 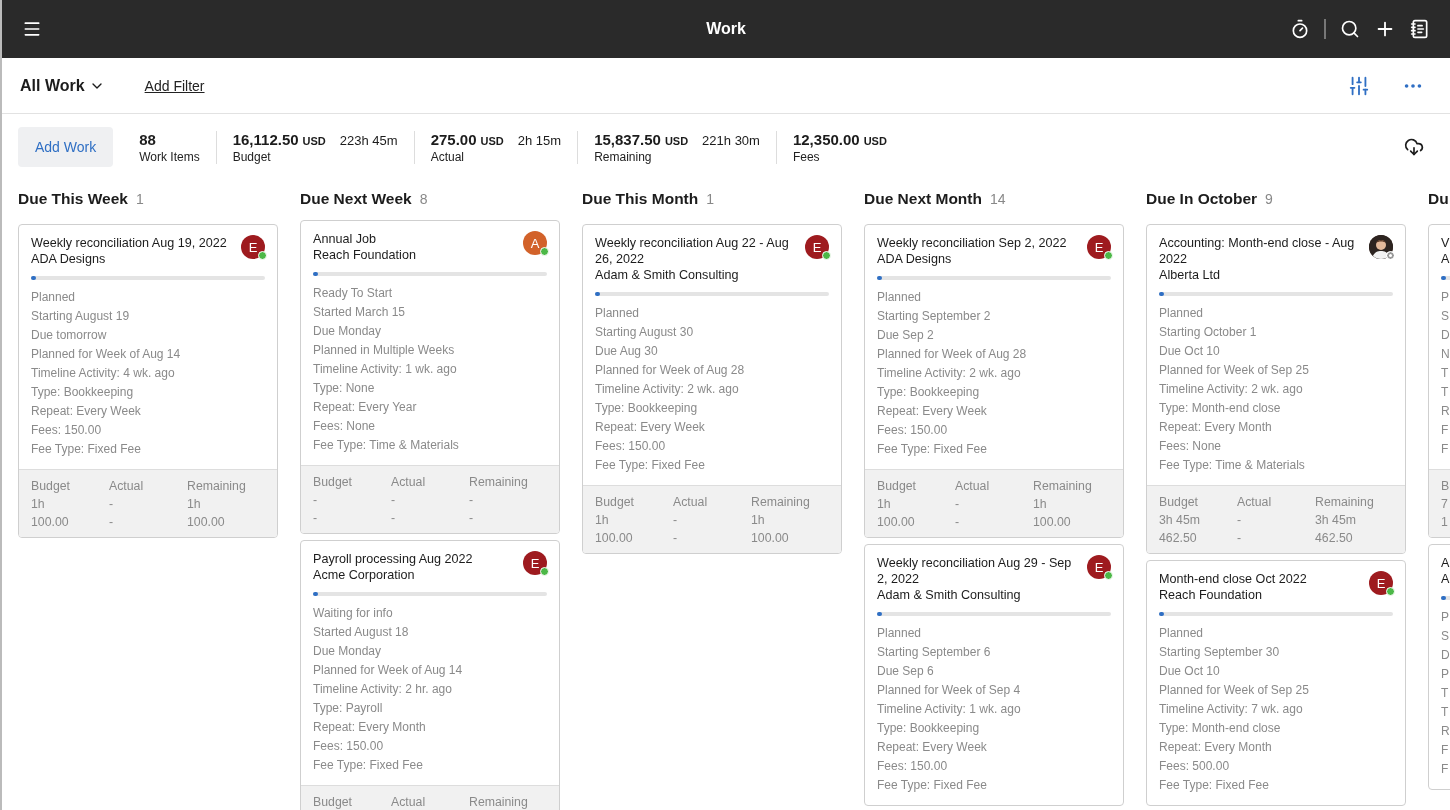 I want to click on stat-label: Work Items, so click(x=169, y=156).